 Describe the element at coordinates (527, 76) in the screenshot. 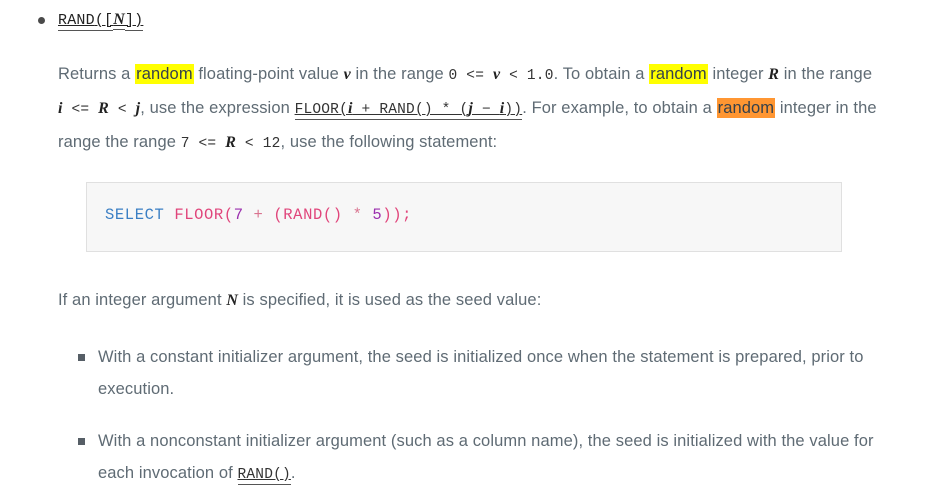

I see `inline-code-range-upper: < 1.0` at that location.